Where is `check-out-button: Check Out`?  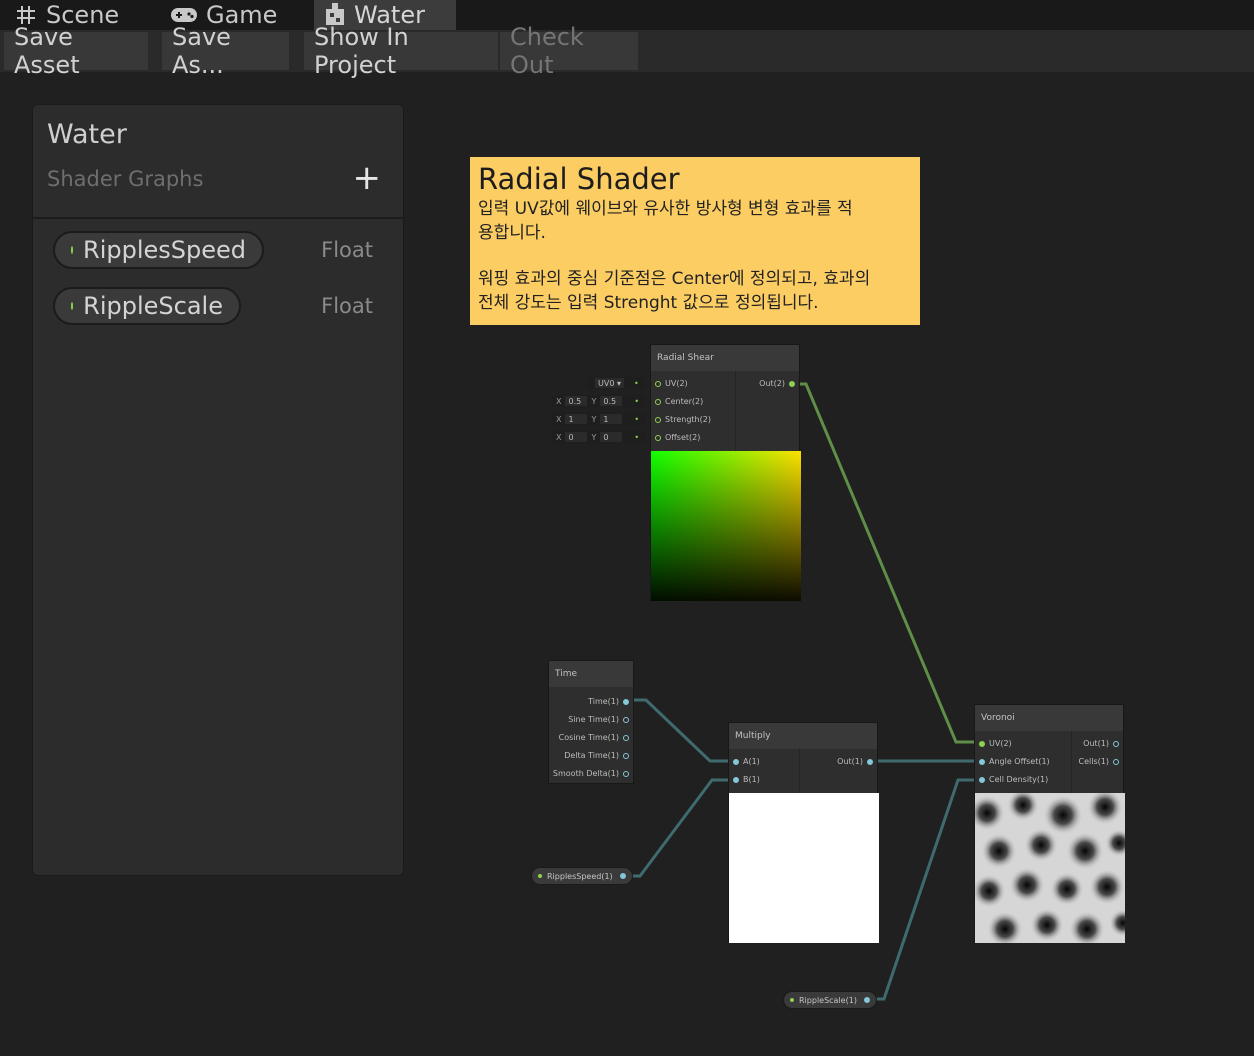 check-out-button: Check Out is located at coordinates (569, 51).